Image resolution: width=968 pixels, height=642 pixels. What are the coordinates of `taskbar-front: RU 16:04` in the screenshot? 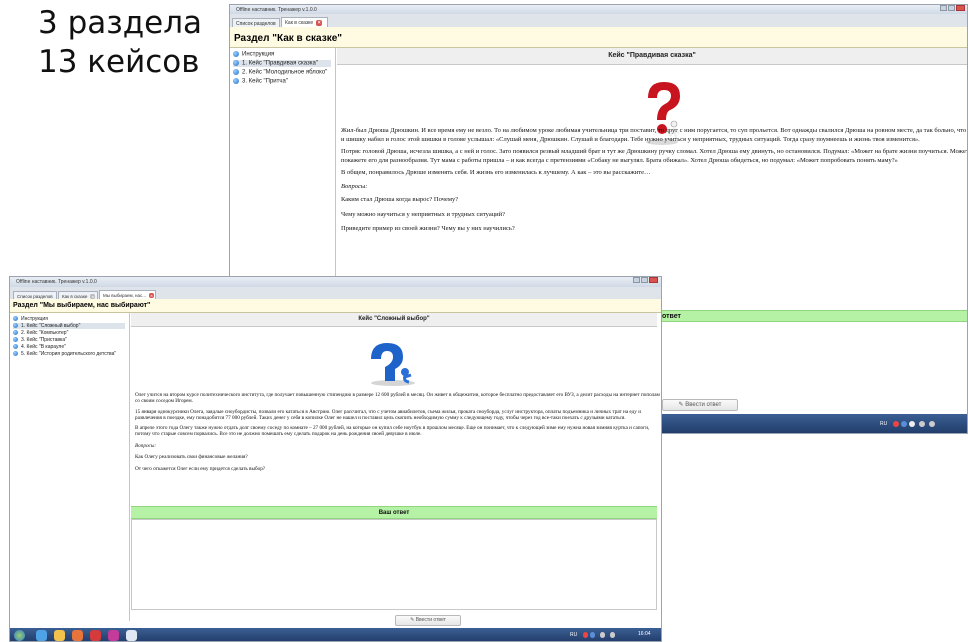 It's located at (335, 634).